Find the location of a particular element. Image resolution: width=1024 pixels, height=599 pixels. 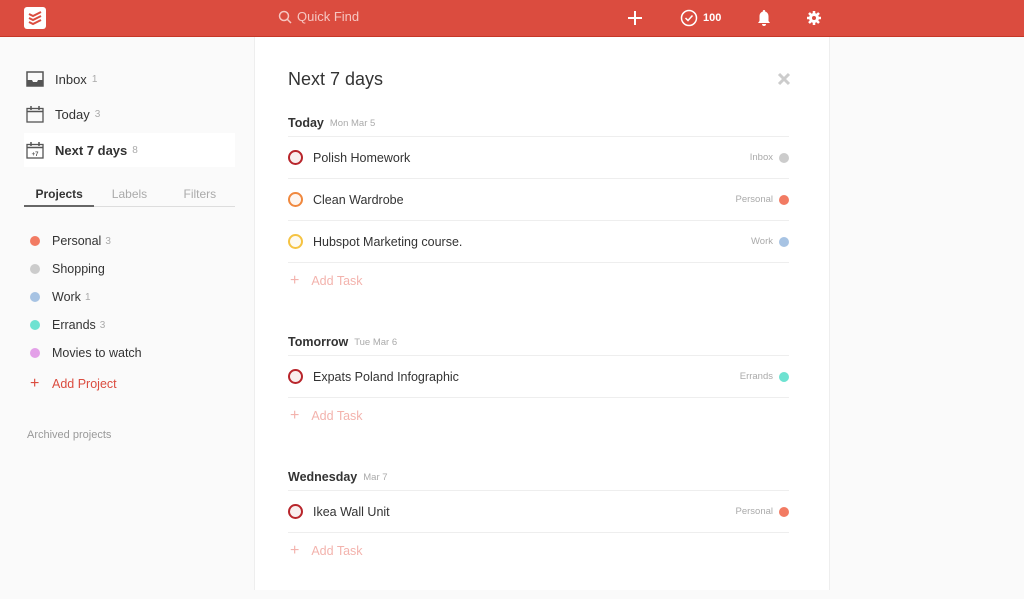

project-count: 1 is located at coordinates (87, 297).